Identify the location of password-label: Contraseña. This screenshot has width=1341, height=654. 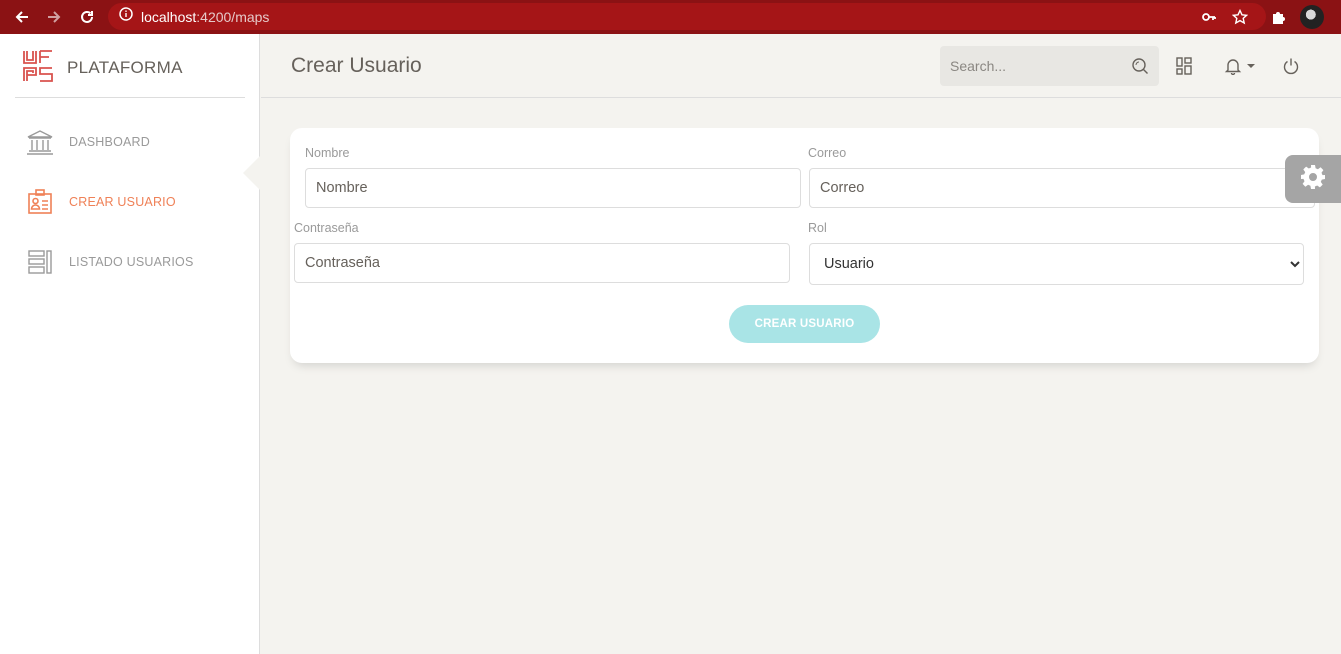
(326, 228).